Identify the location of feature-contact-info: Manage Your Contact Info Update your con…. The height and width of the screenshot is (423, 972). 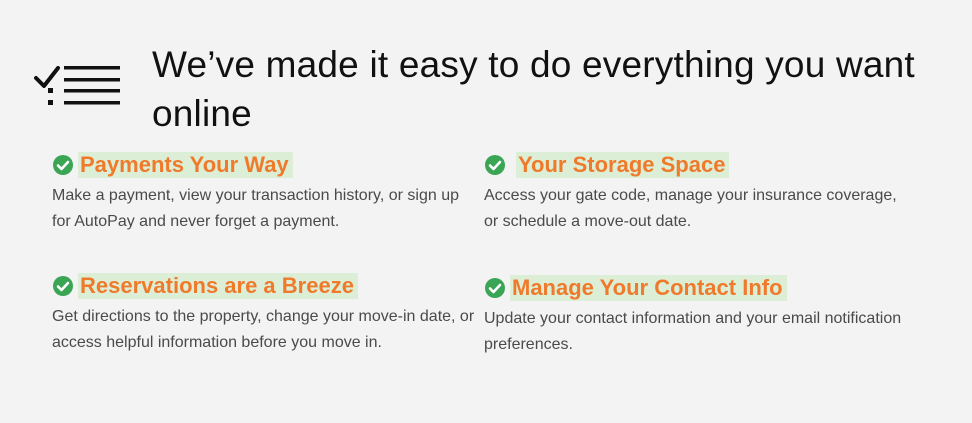
(699, 316).